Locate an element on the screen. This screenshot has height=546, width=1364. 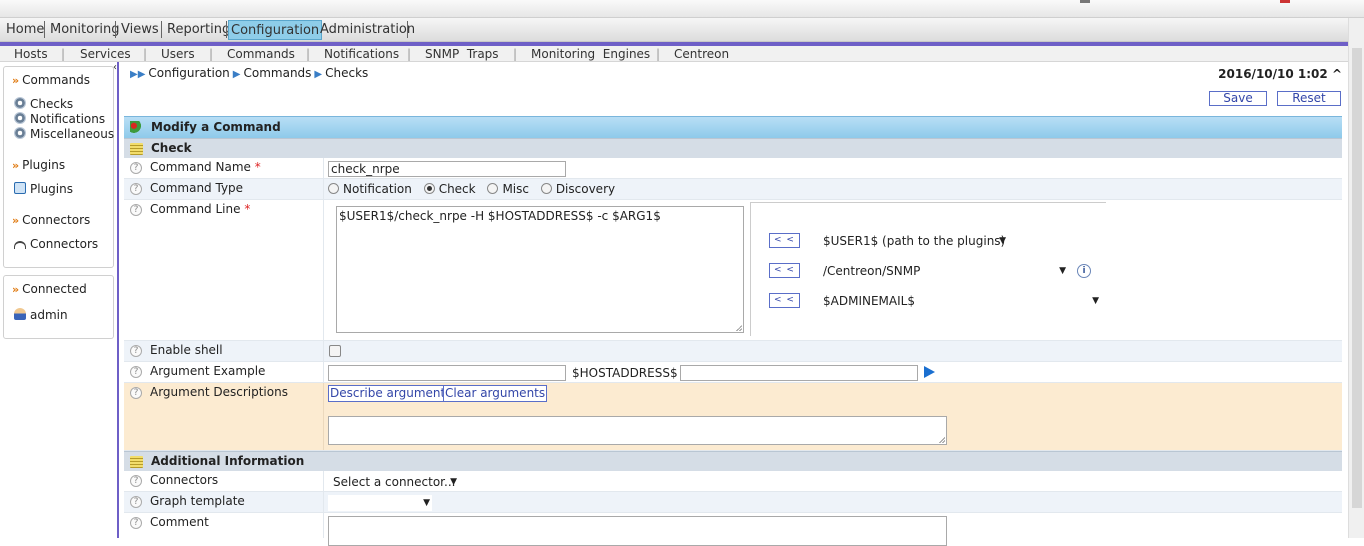
connector-icon is located at coordinates (20, 245).